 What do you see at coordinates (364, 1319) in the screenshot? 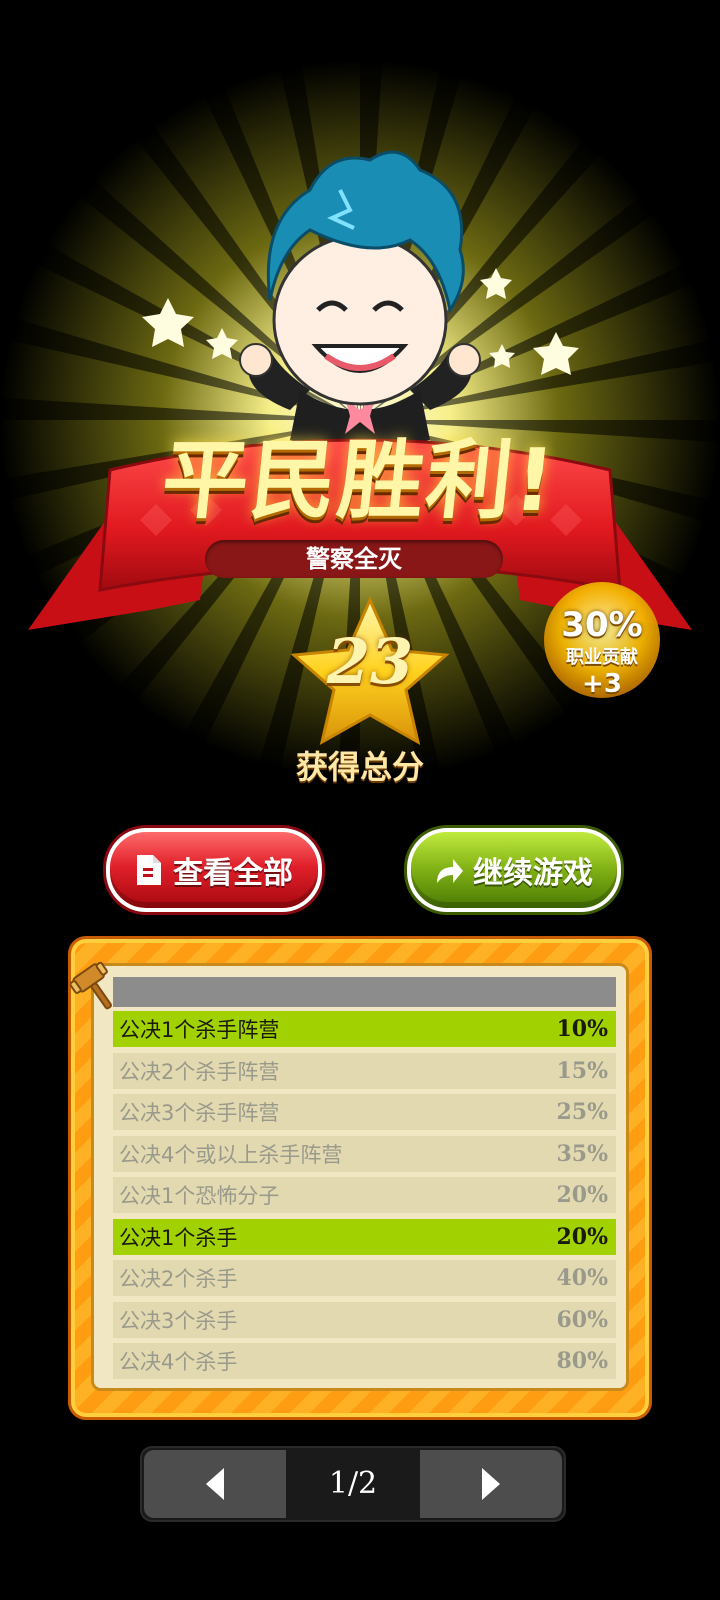
I see `vote-rule-row: 公决3个杀手 60%` at bounding box center [364, 1319].